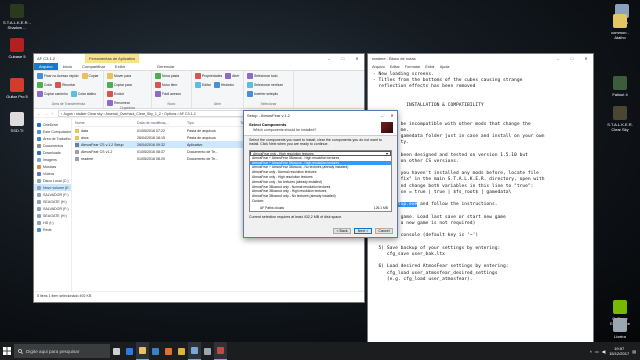 This screenshot has height=360, width=640. Describe the element at coordinates (112, 58) in the screenshot. I see `context-tab-label: Ferramentas de Aplicativo` at that location.